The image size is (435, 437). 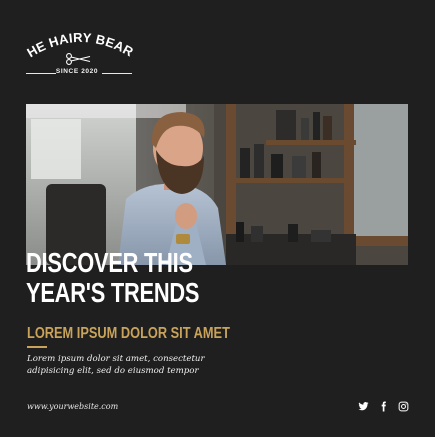 What do you see at coordinates (113, 292) in the screenshot?
I see `headline-line-2: YEAR'S TRENDS` at bounding box center [113, 292].